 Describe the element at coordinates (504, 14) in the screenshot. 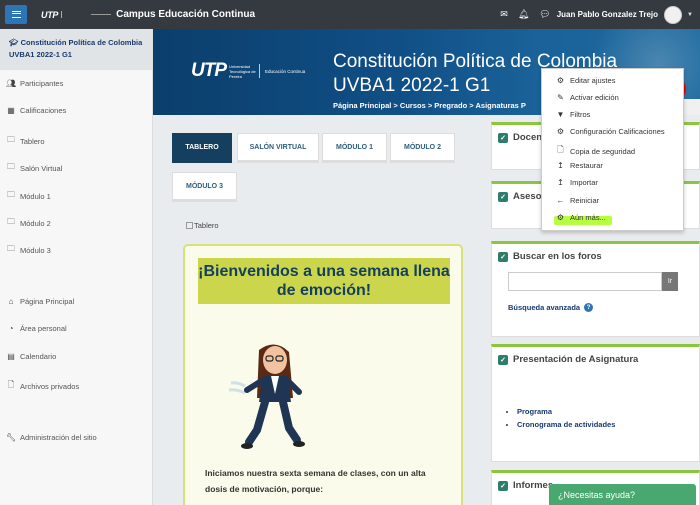

I see `envelope-icon: ✉` at that location.